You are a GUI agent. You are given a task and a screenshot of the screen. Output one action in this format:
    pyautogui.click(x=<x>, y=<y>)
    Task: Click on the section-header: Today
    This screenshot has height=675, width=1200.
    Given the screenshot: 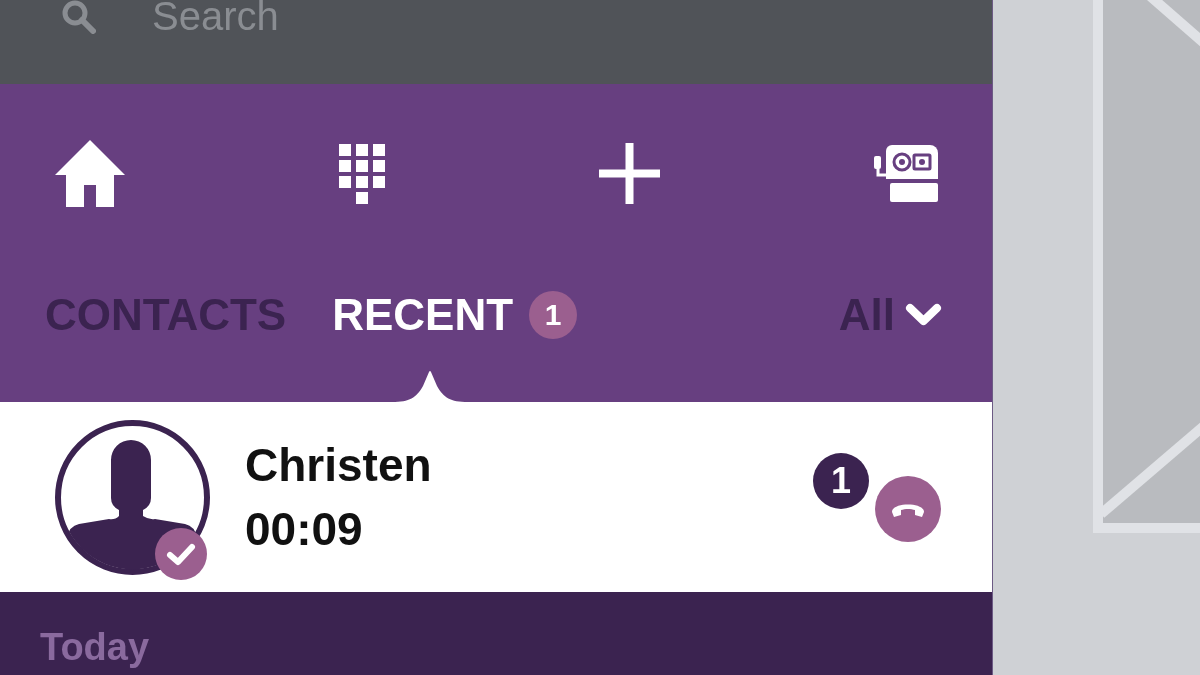 What is the action you would take?
    pyautogui.click(x=95, y=647)
    